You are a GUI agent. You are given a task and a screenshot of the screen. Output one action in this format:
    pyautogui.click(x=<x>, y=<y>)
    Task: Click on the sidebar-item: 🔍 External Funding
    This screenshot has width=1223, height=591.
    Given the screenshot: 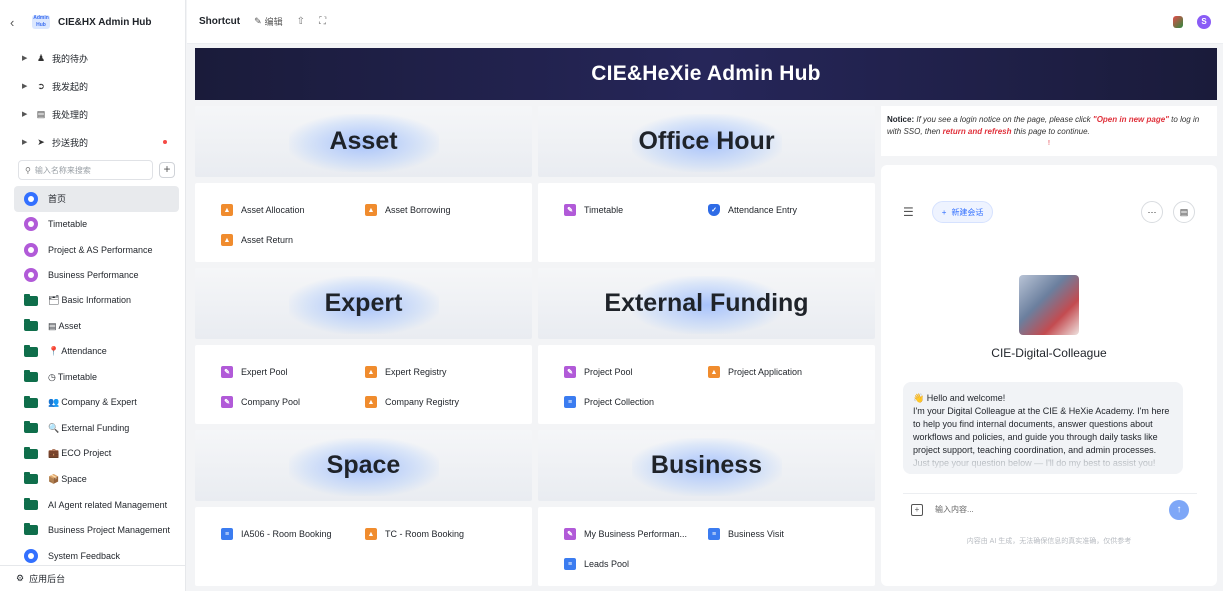 What is the action you would take?
    pyautogui.click(x=92, y=429)
    